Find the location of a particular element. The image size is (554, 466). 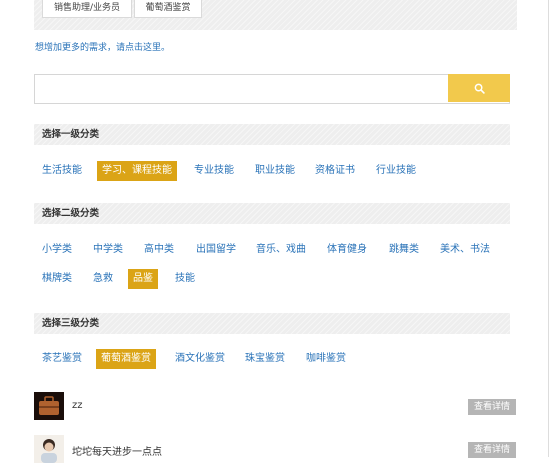

search-input is located at coordinates (241, 88).